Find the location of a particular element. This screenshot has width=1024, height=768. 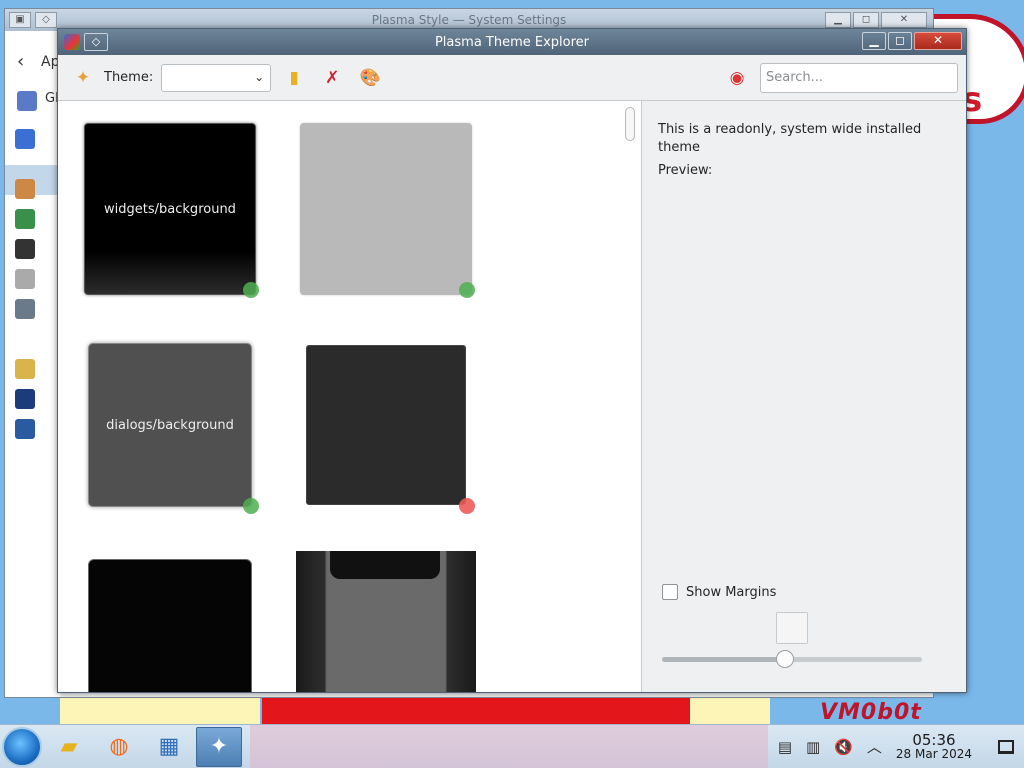

taskbar: ▰ ◍ ▦ ✦ ▤ ▥ 🔇 ︿ 05:36 28 Mar 2024 is located at coordinates (512, 746).